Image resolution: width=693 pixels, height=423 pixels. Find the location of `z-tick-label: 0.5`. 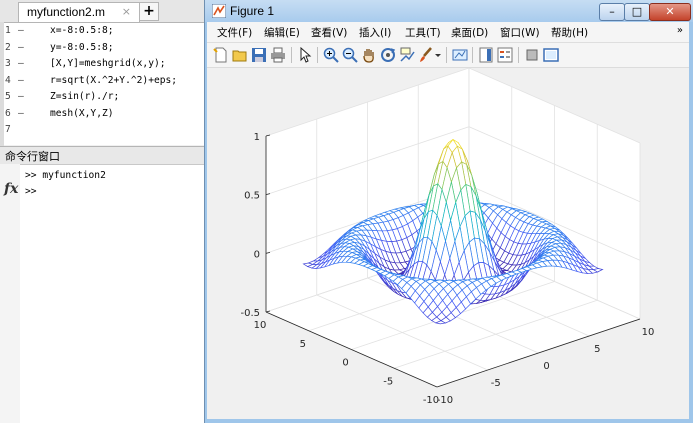

z-tick-label: 0.5 is located at coordinates (252, 196).